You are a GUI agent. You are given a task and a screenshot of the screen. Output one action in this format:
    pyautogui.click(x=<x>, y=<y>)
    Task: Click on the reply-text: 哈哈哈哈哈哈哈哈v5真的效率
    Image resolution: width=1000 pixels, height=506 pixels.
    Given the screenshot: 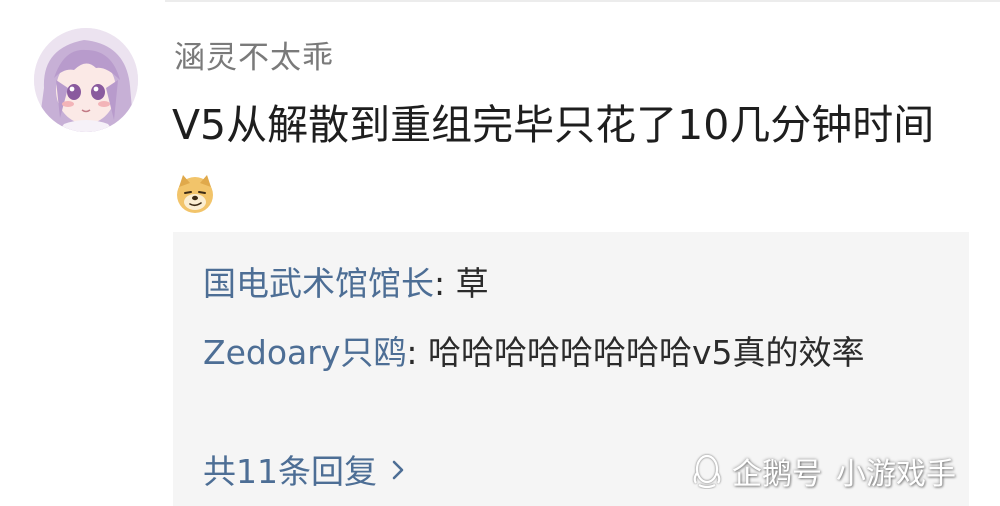 What is the action you would take?
    pyautogui.click(x=646, y=352)
    